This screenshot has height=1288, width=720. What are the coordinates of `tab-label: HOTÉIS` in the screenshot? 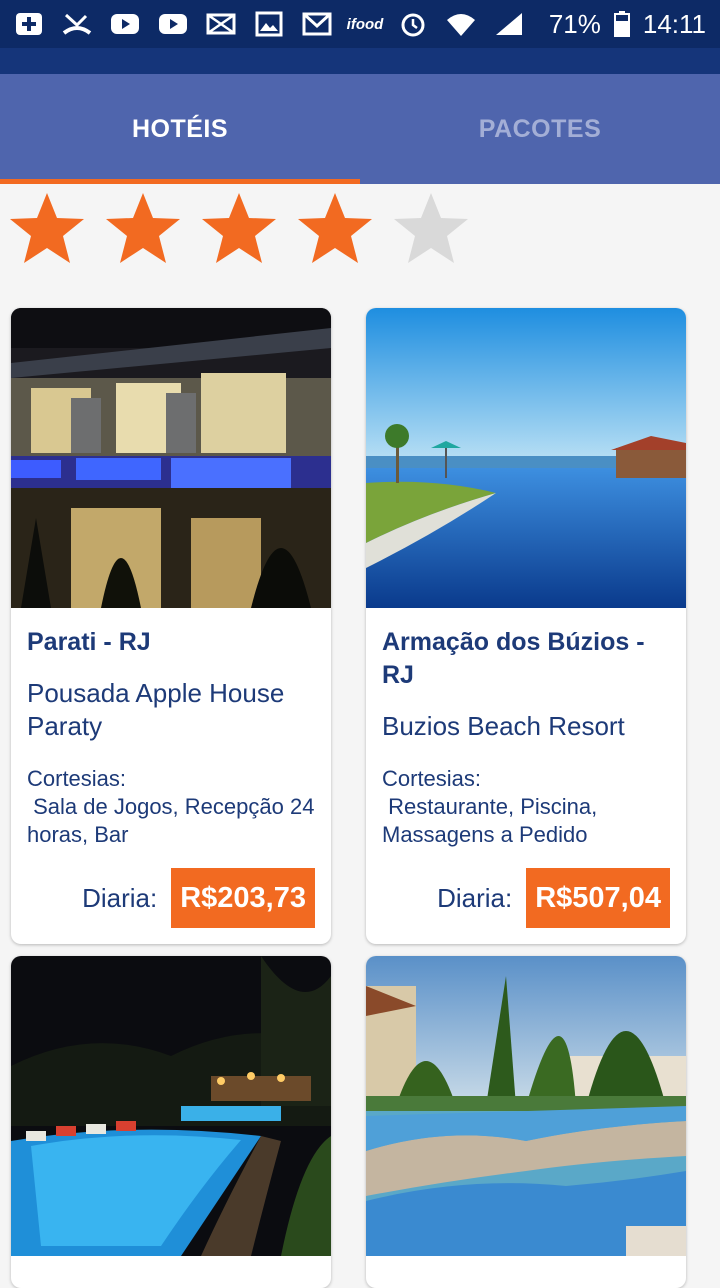 It's located at (180, 128).